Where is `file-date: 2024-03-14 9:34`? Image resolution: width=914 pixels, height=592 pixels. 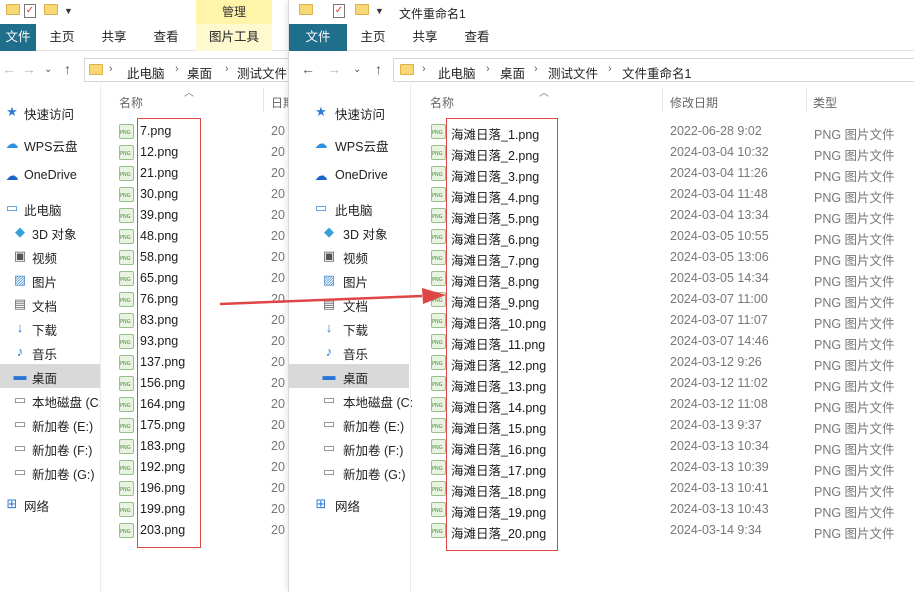 file-date: 2024-03-14 9:34 is located at coordinates (716, 530).